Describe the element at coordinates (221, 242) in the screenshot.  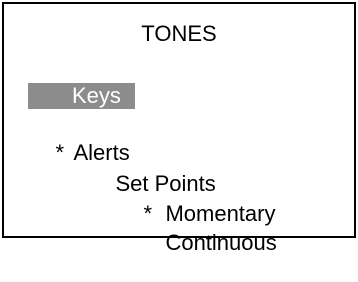
I see `menu-item-label: Continuous` at that location.